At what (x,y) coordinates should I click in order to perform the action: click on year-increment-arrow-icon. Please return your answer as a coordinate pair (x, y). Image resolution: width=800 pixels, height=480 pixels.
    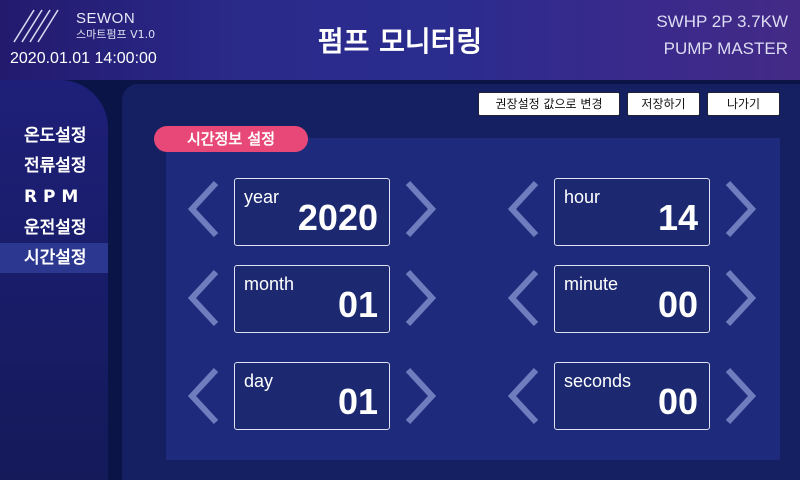
    Looking at the image, I should click on (420, 209).